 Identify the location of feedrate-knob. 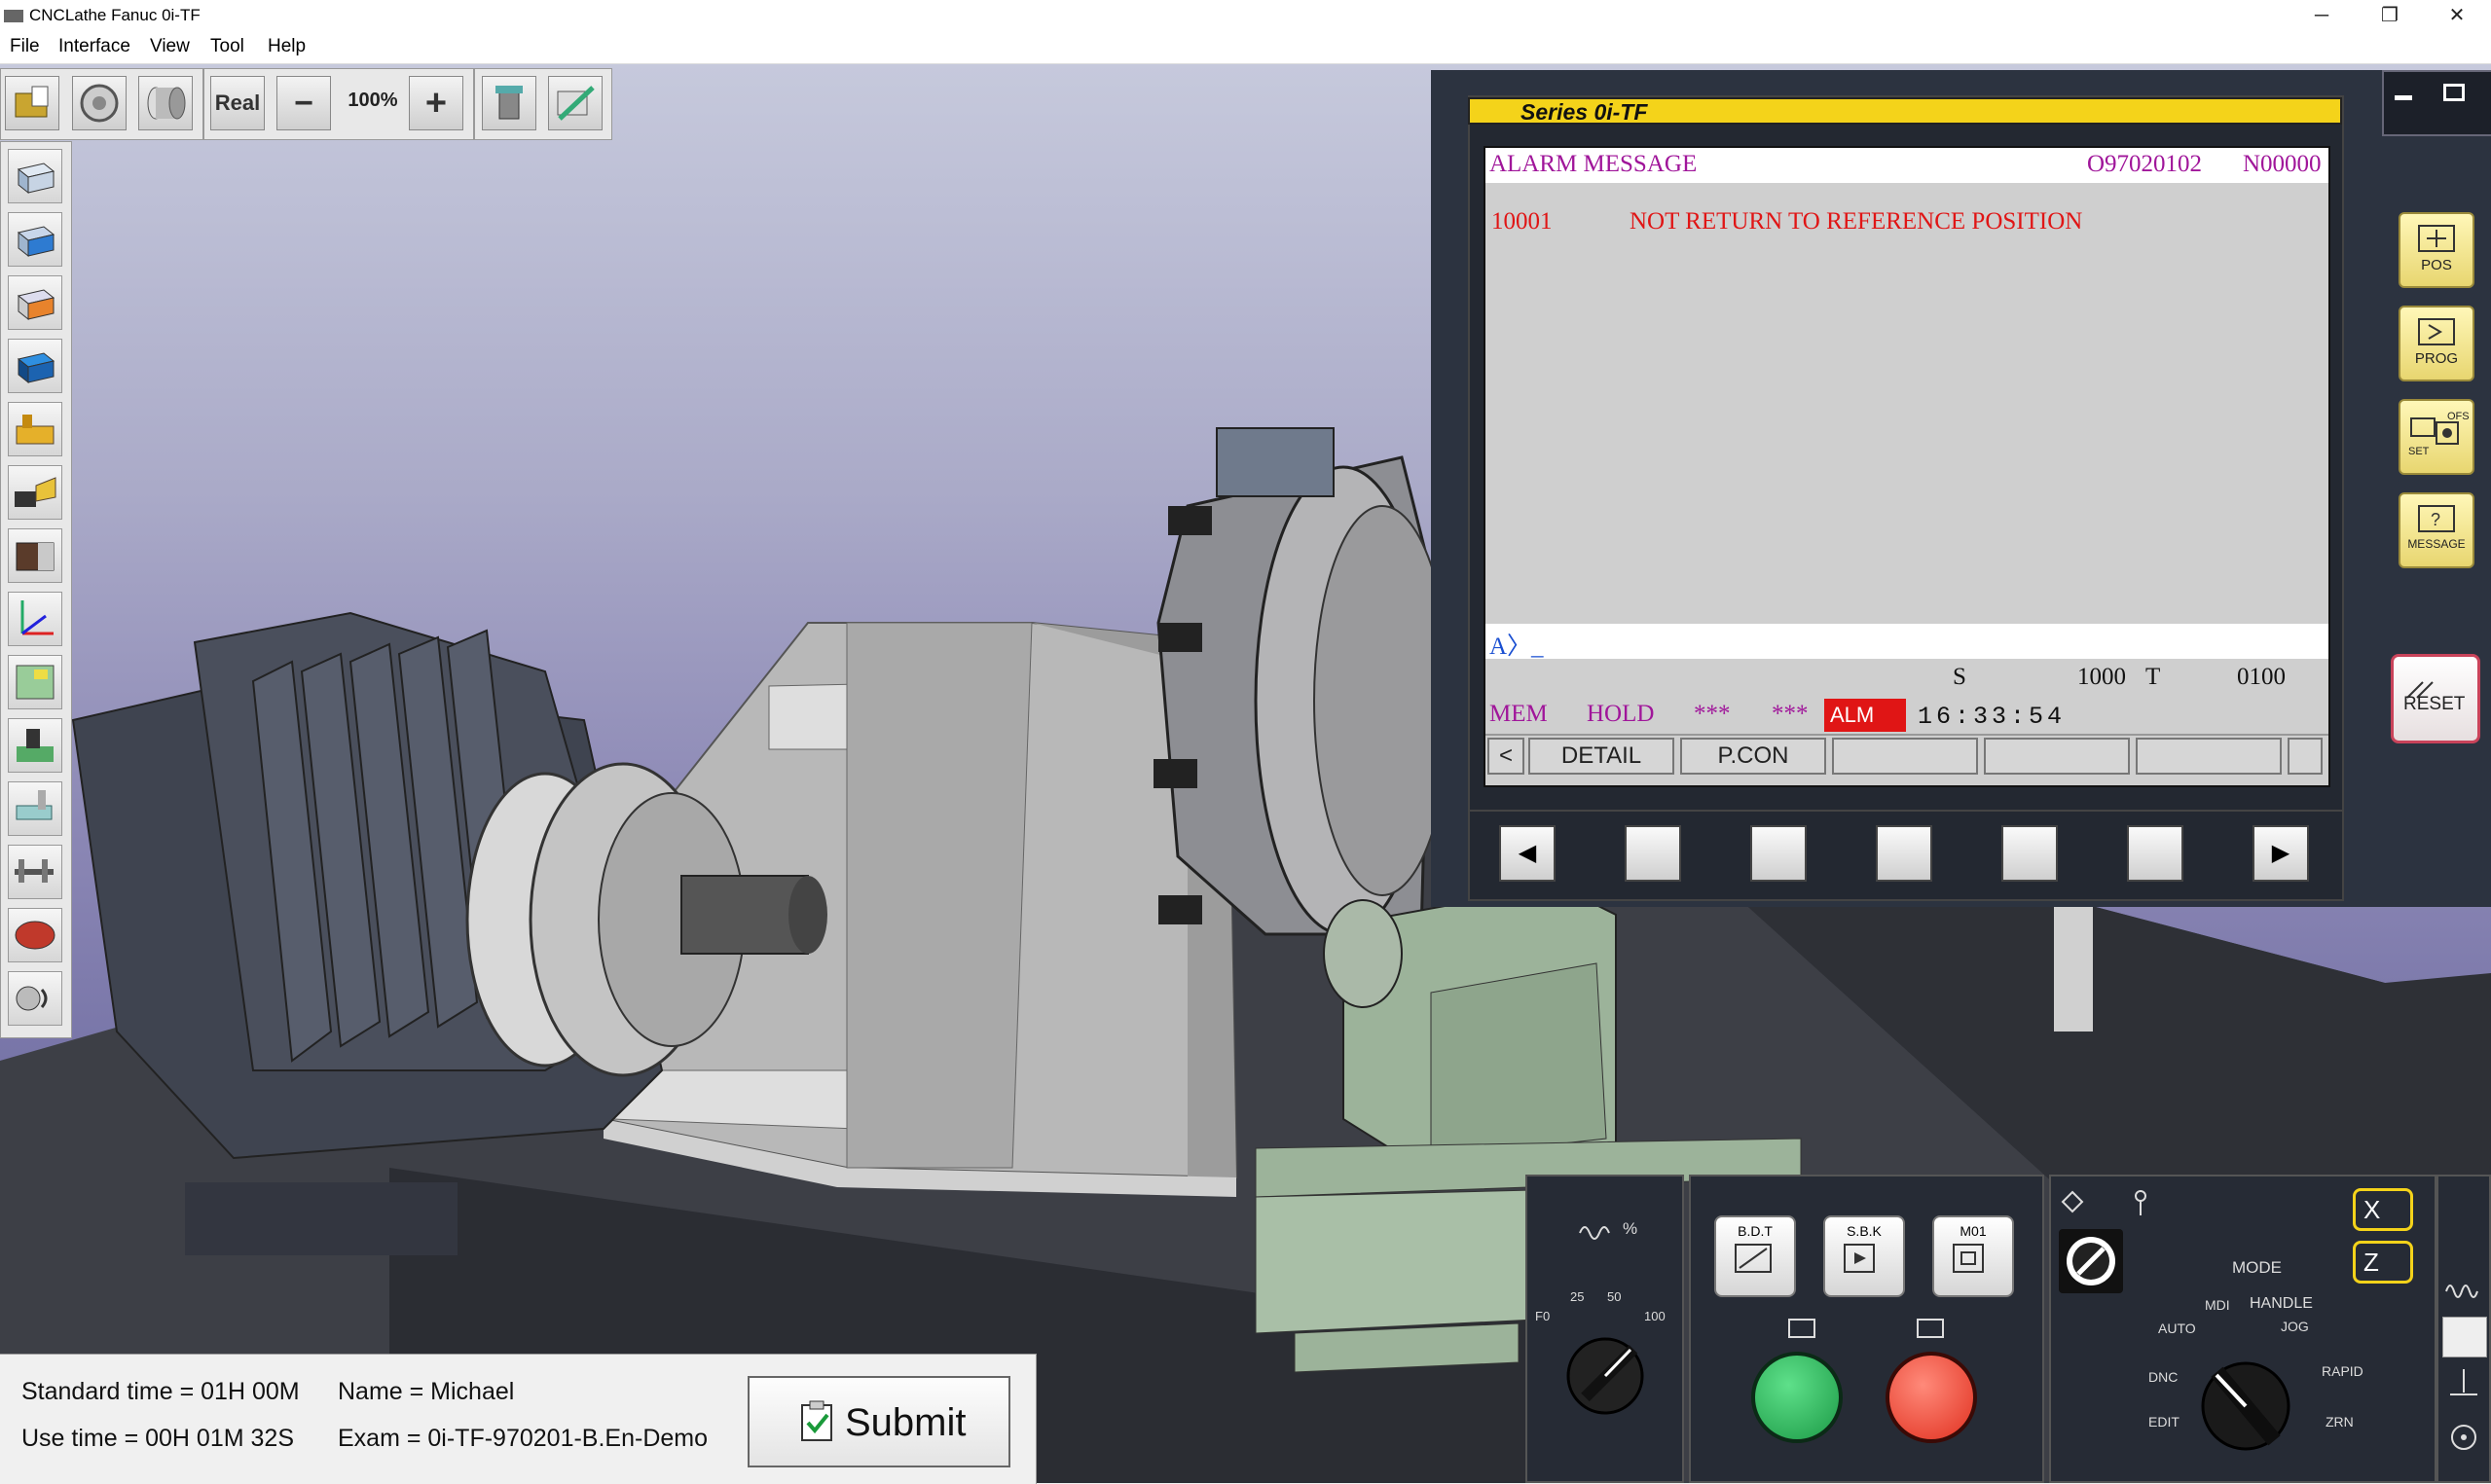
(1605, 1371).